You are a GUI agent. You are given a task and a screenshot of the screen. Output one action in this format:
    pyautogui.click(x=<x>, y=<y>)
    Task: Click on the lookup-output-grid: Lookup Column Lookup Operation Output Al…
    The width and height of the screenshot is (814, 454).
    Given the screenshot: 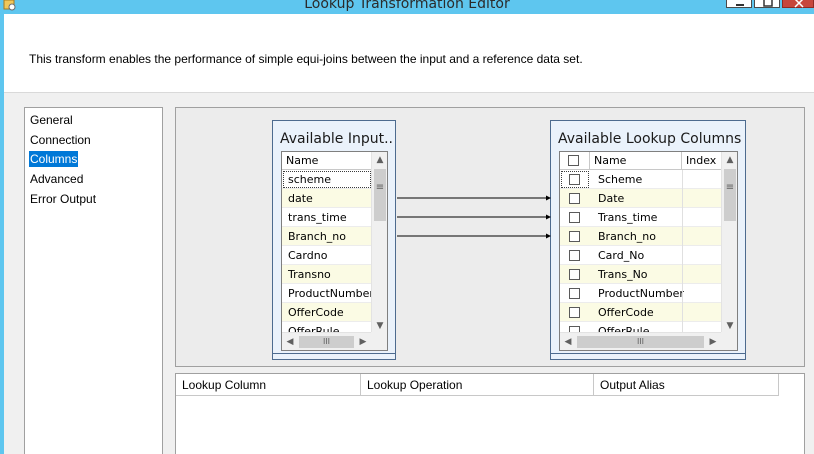 What is the action you would take?
    pyautogui.click(x=490, y=413)
    